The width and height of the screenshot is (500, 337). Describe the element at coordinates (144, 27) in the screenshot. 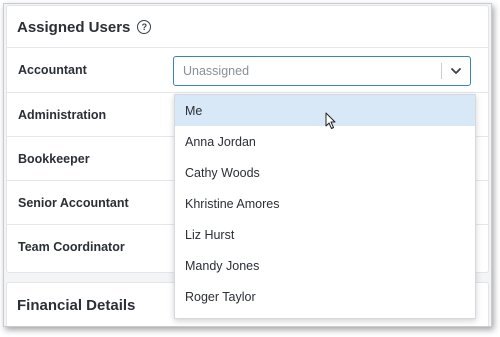

I see `help-icon: ?` at that location.